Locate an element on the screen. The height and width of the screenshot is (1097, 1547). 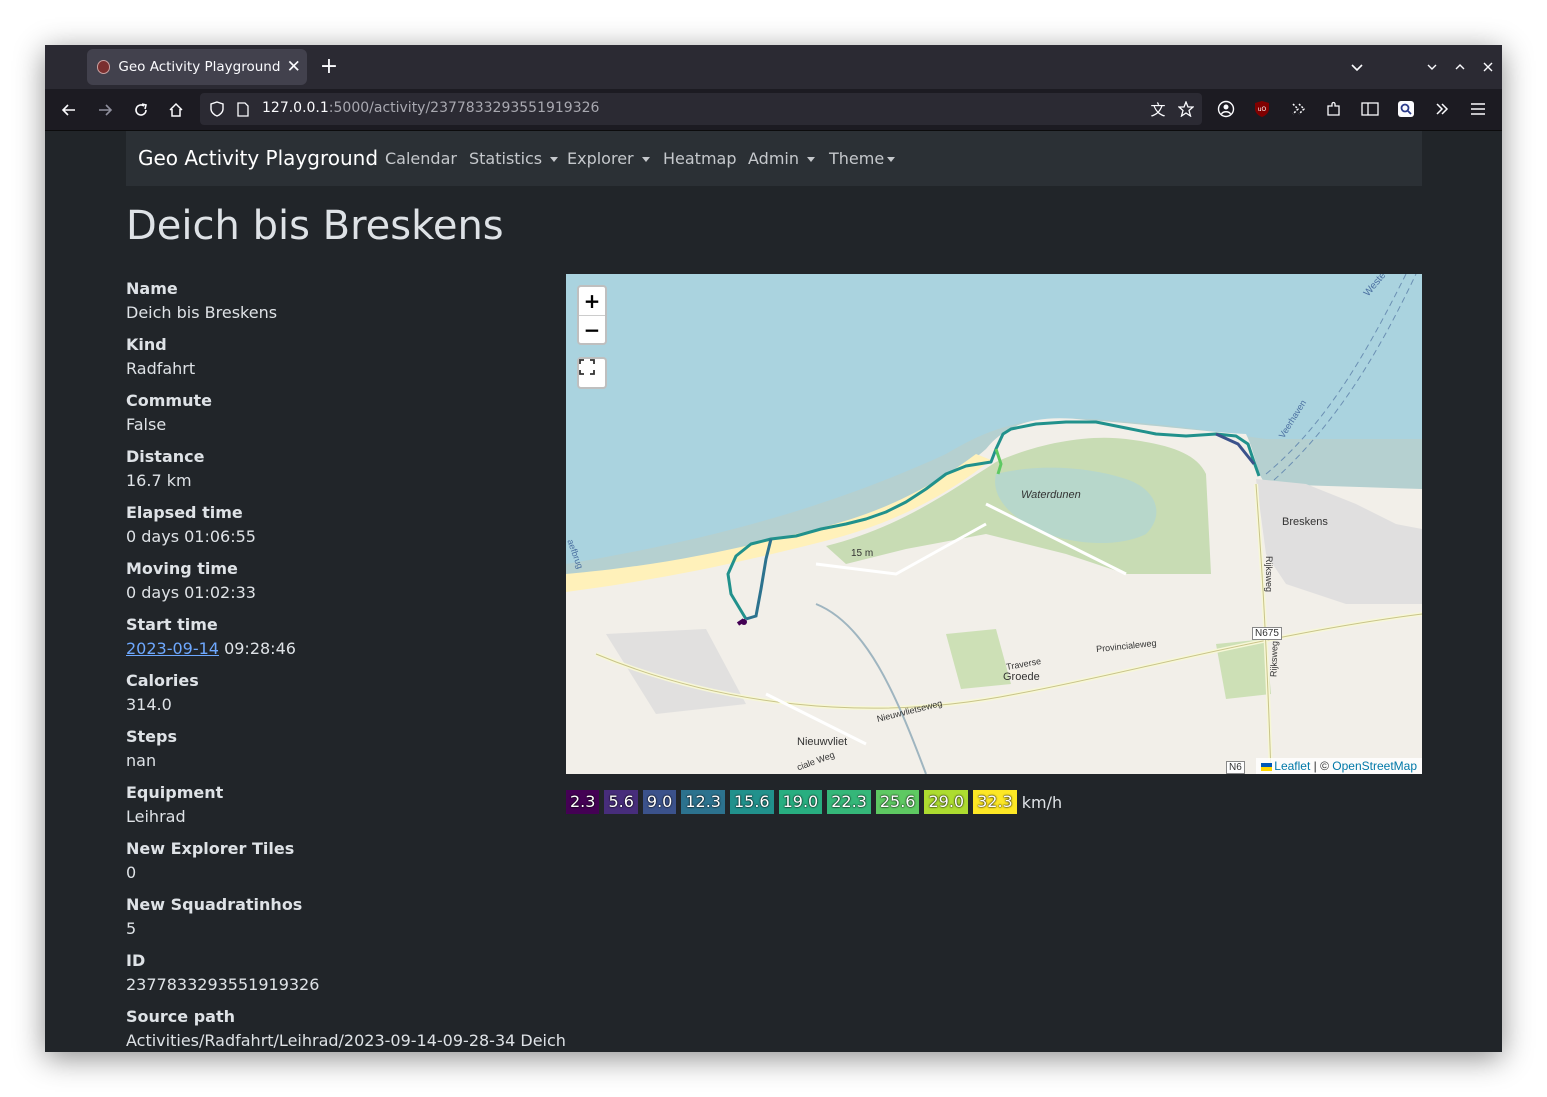
detail-value: 5 is located at coordinates (131, 928).